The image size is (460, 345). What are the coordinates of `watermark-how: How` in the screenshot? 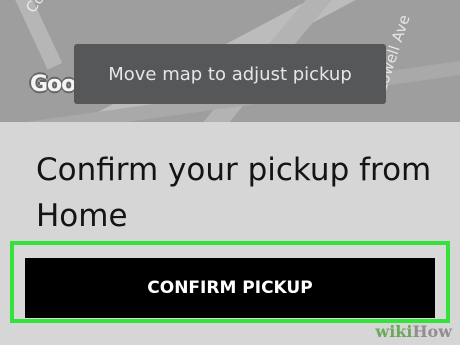 It's located at (432, 331).